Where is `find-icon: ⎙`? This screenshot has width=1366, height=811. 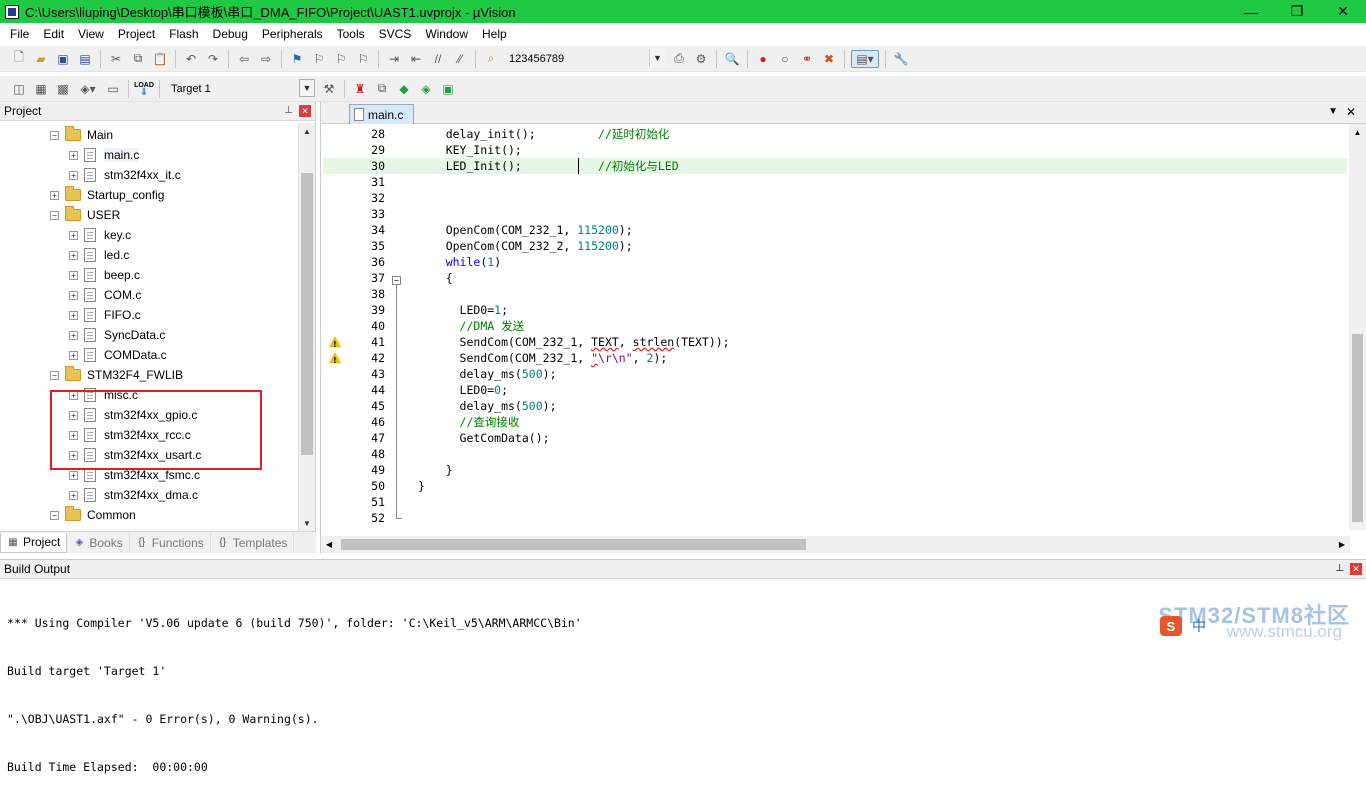
find-icon: ⎙ is located at coordinates (679, 59).